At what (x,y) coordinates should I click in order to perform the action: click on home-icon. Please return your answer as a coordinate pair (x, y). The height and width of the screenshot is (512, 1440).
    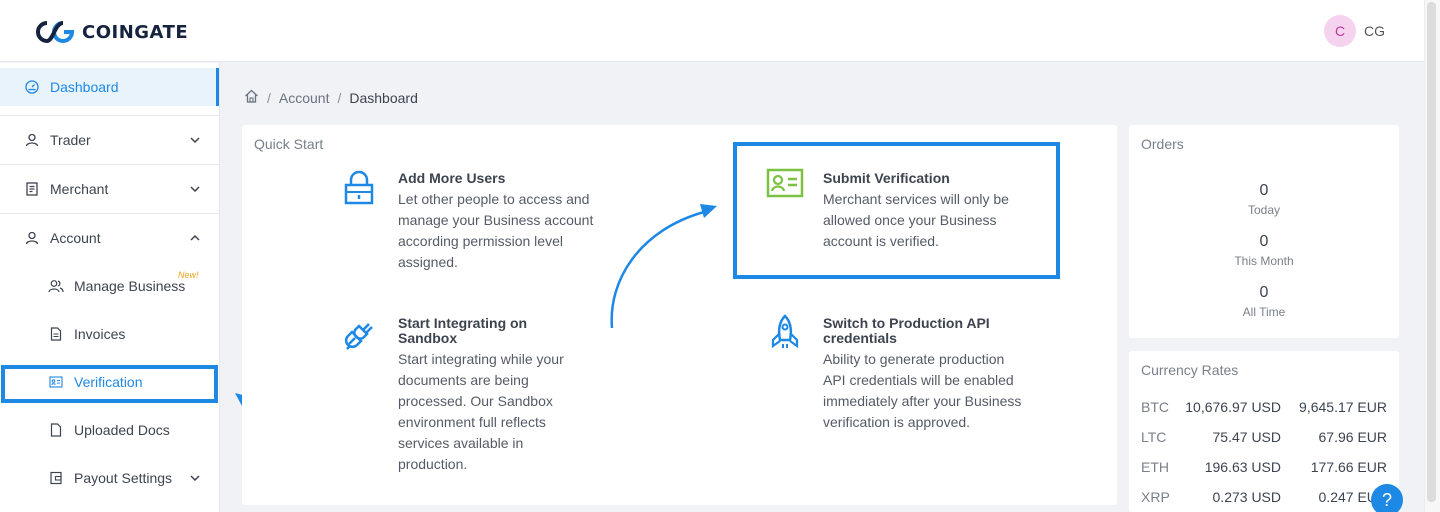
    Looking at the image, I should click on (251, 97).